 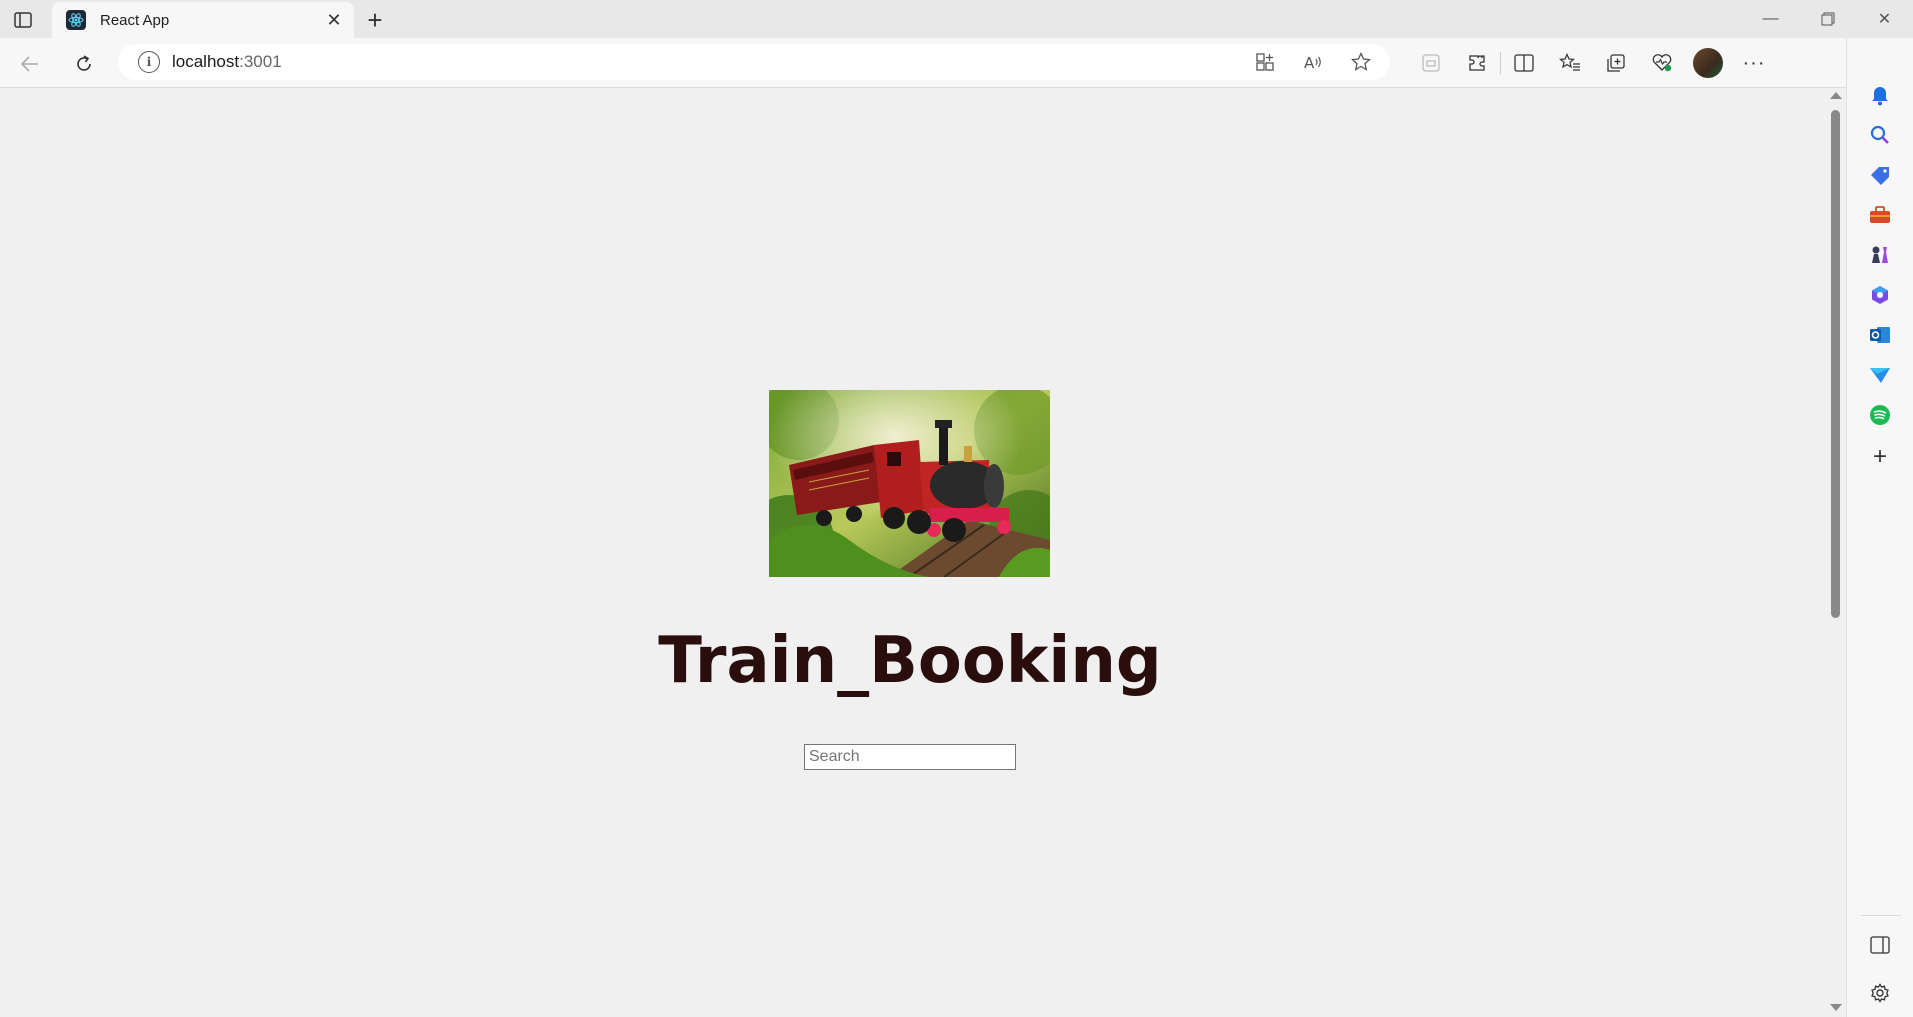 What do you see at coordinates (1835, 364) in the screenshot?
I see `scroll-thumb` at bounding box center [1835, 364].